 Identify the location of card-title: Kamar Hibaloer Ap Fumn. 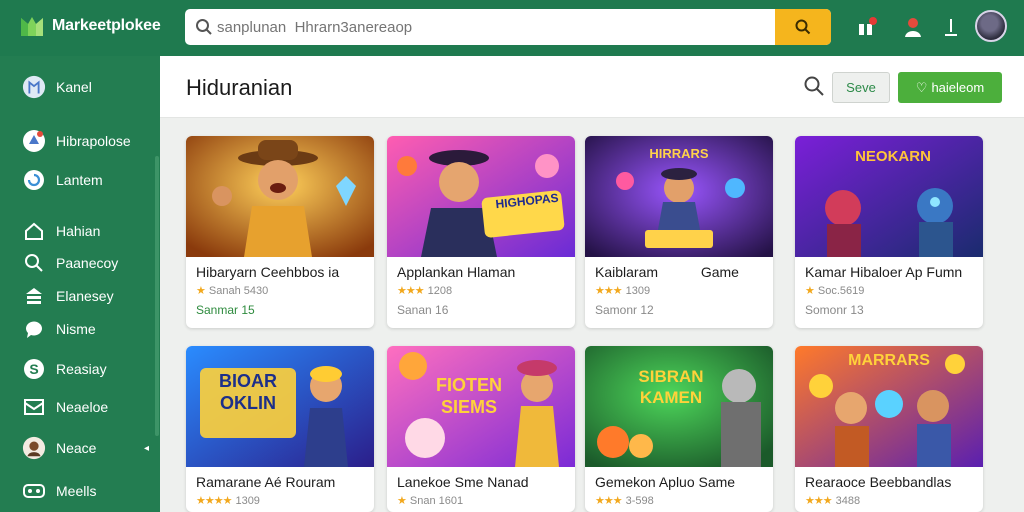
(884, 272).